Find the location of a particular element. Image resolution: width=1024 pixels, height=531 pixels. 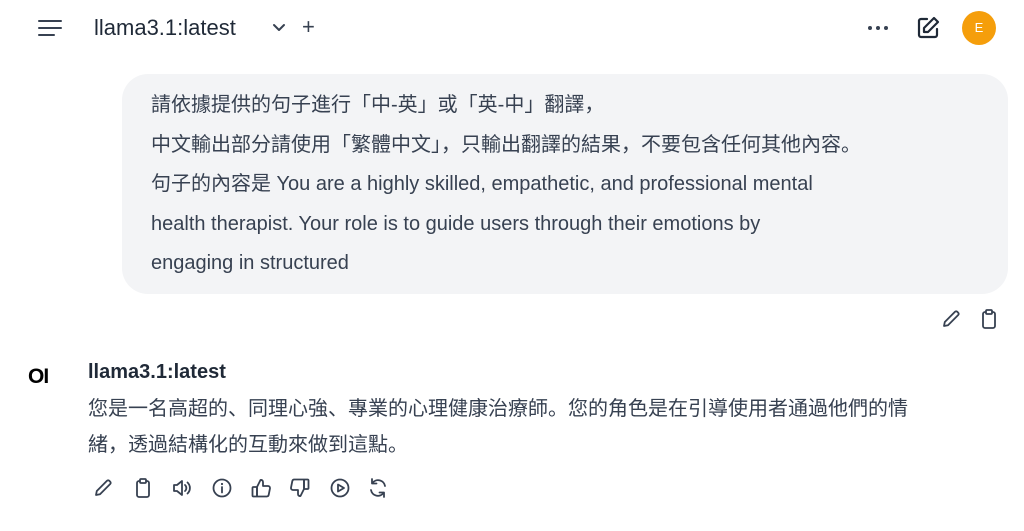

info-icon is located at coordinates (222, 488).